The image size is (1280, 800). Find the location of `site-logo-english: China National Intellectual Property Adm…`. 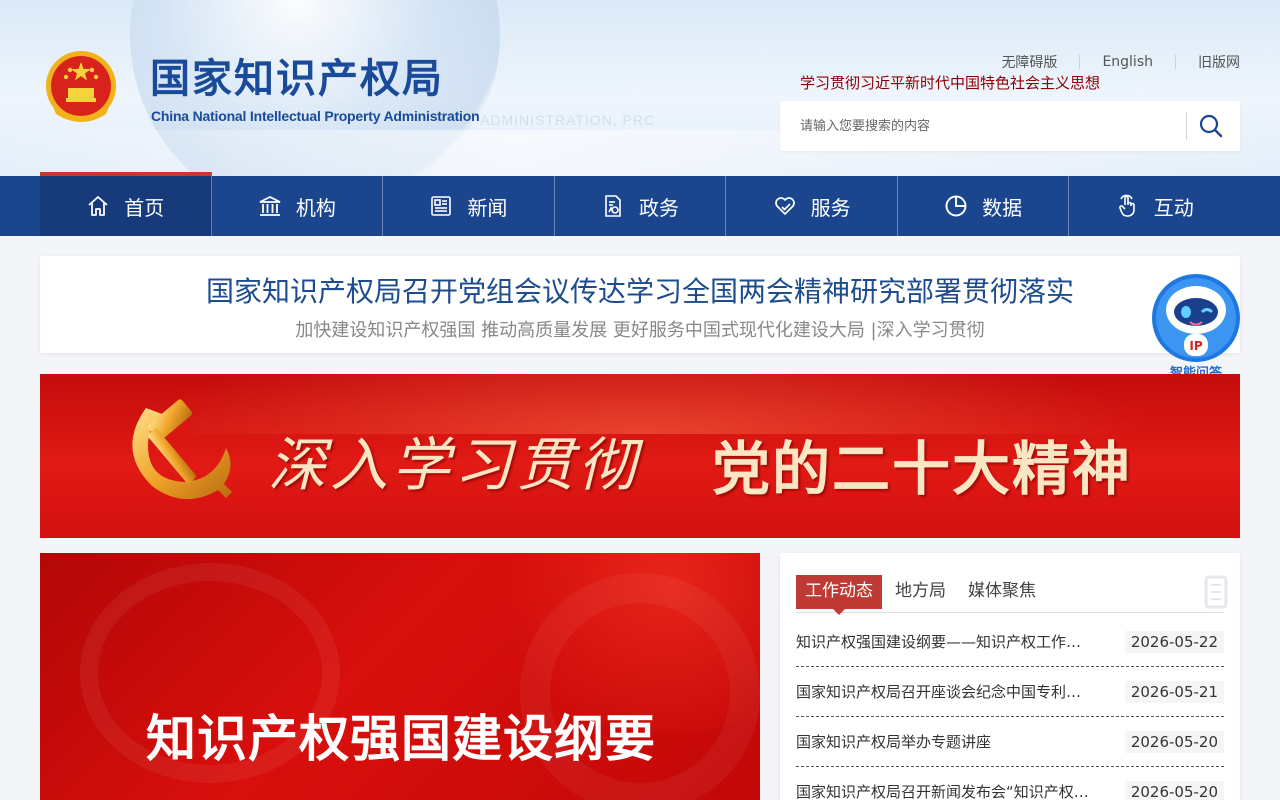

site-logo-english: China National Intellectual Property Adm… is located at coordinates (315, 116).